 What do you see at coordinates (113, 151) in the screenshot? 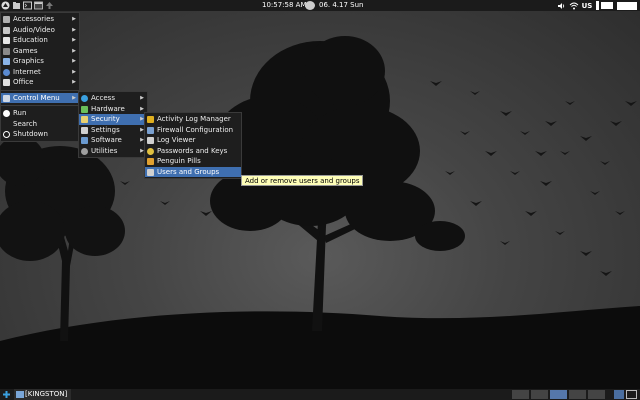
I see `menu-item-utilities: Utilities ▶` at bounding box center [113, 151].